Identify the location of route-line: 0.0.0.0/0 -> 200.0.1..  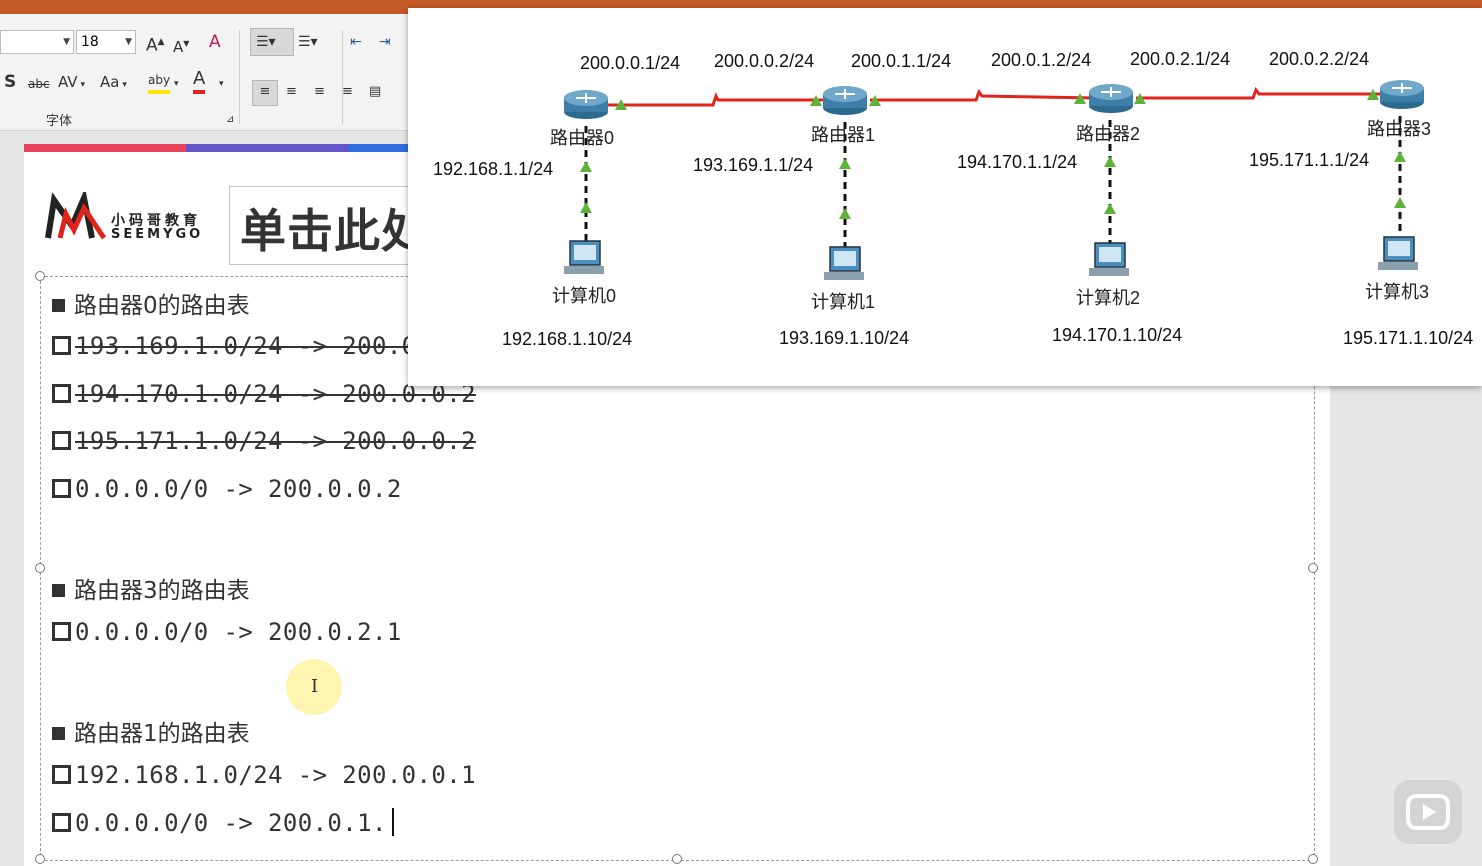
(219, 823).